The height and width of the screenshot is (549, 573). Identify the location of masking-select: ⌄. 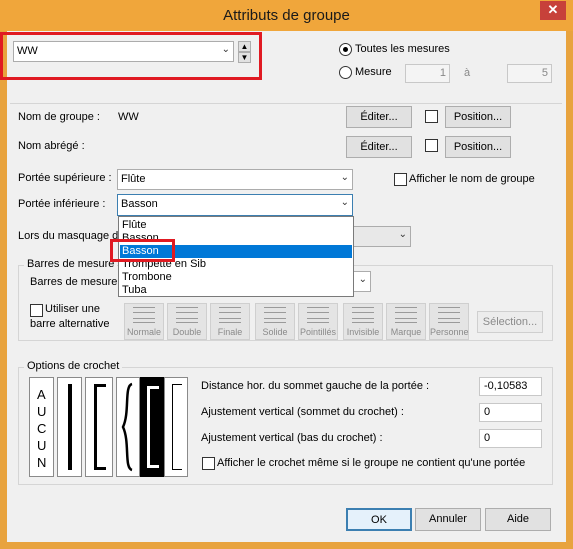
(382, 236).